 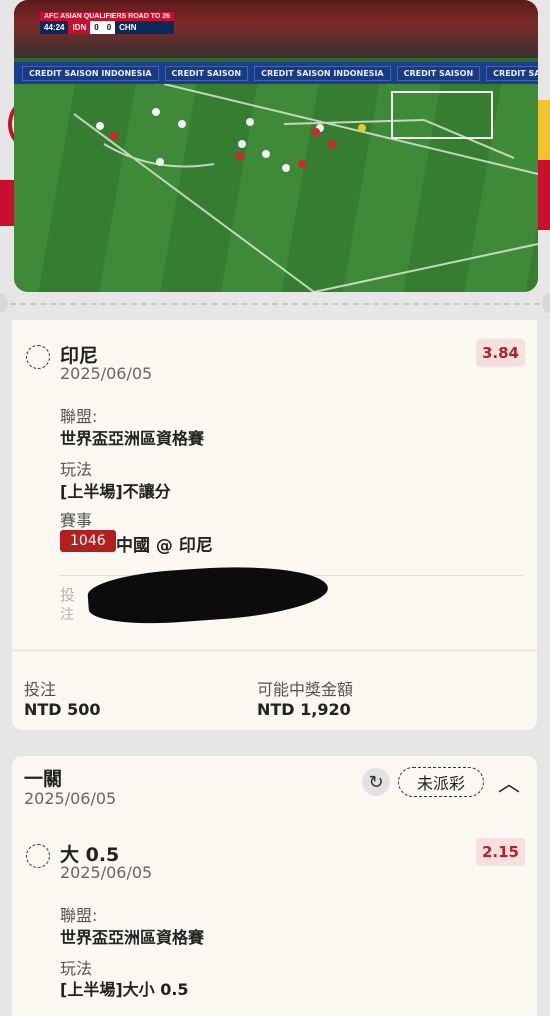 What do you see at coordinates (96, 27) in the screenshot?
I see `home-score: 0` at bounding box center [96, 27].